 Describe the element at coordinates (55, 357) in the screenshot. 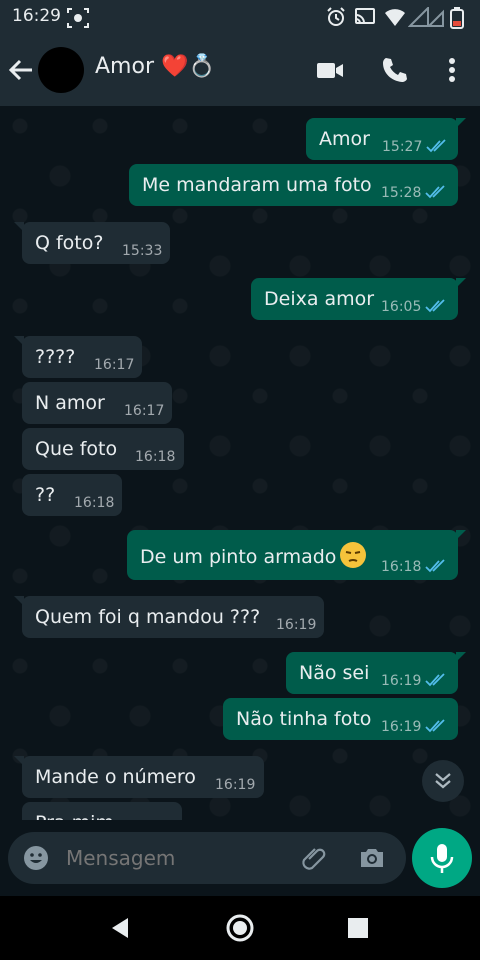

I see `message-text: ????` at that location.